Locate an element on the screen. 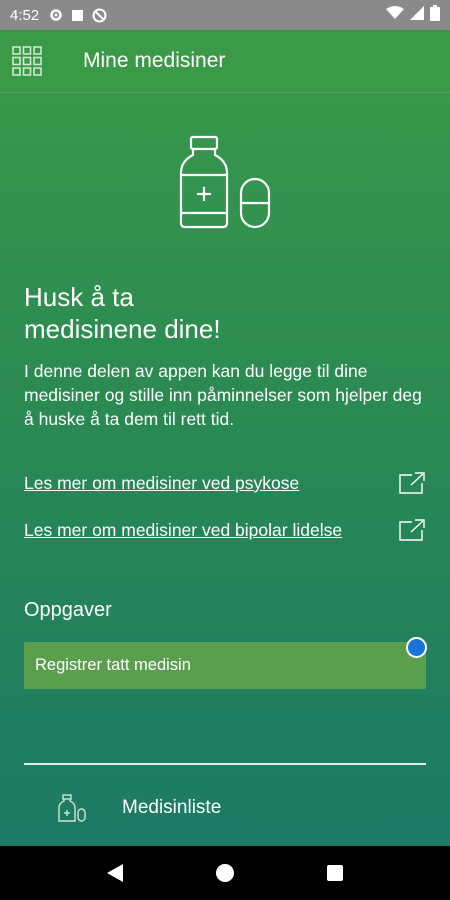 The image size is (450, 900). system-nav-bar is located at coordinates (225, 873).